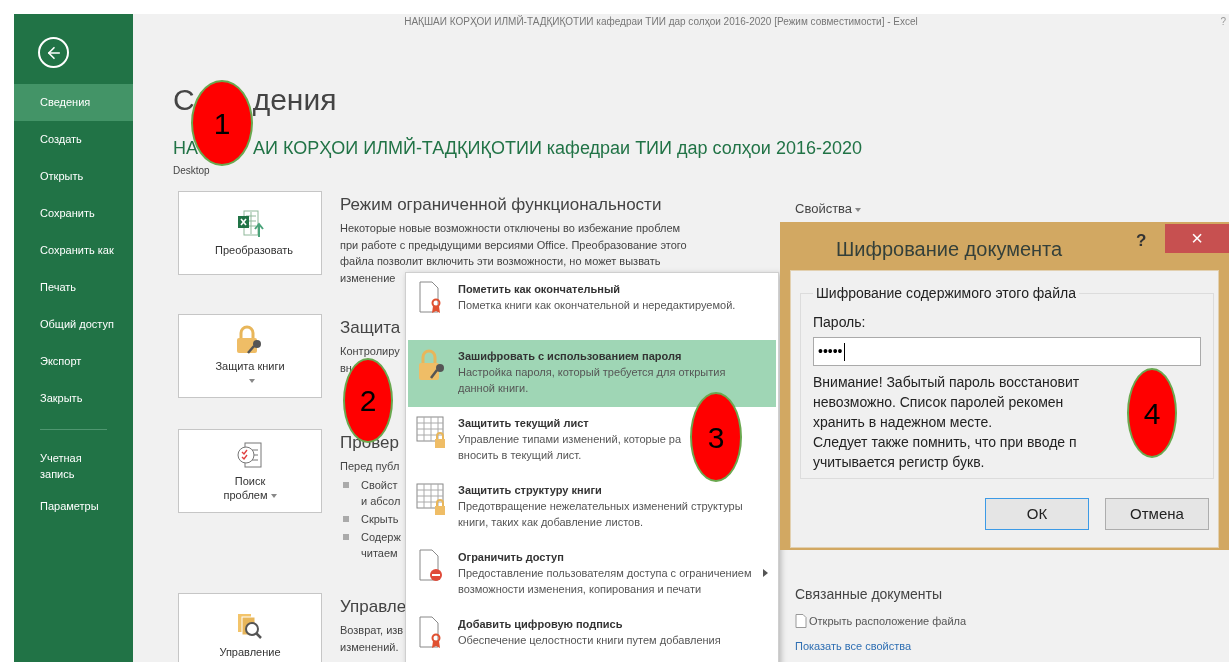 Image resolution: width=1229 pixels, height=662 pixels. What do you see at coordinates (370, 466) in the screenshot?
I see `section-text: Перед публ` at bounding box center [370, 466].